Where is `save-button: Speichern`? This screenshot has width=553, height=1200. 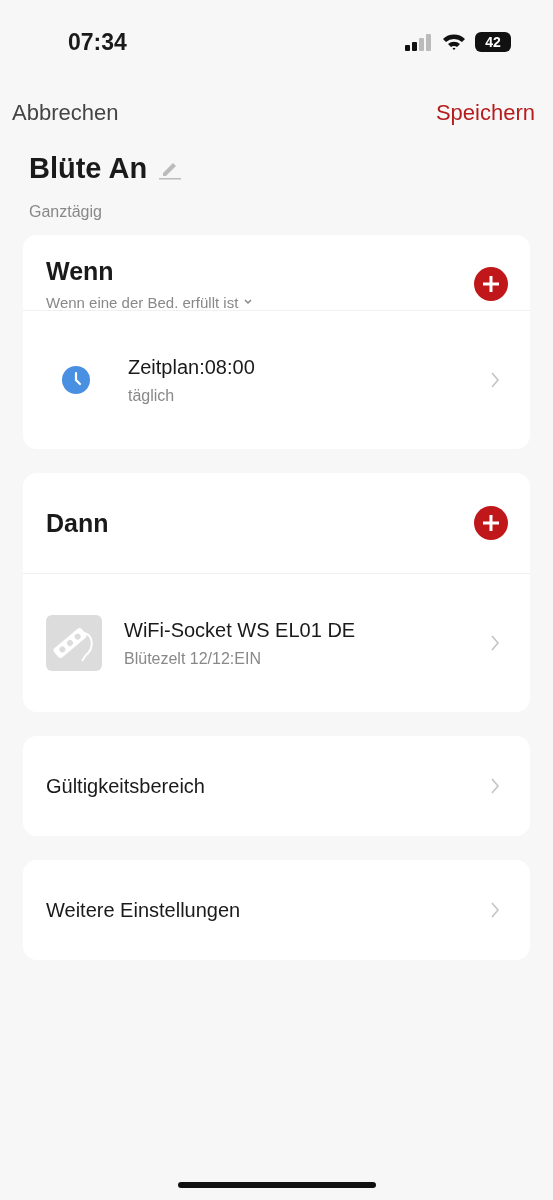 save-button: Speichern is located at coordinates (485, 113).